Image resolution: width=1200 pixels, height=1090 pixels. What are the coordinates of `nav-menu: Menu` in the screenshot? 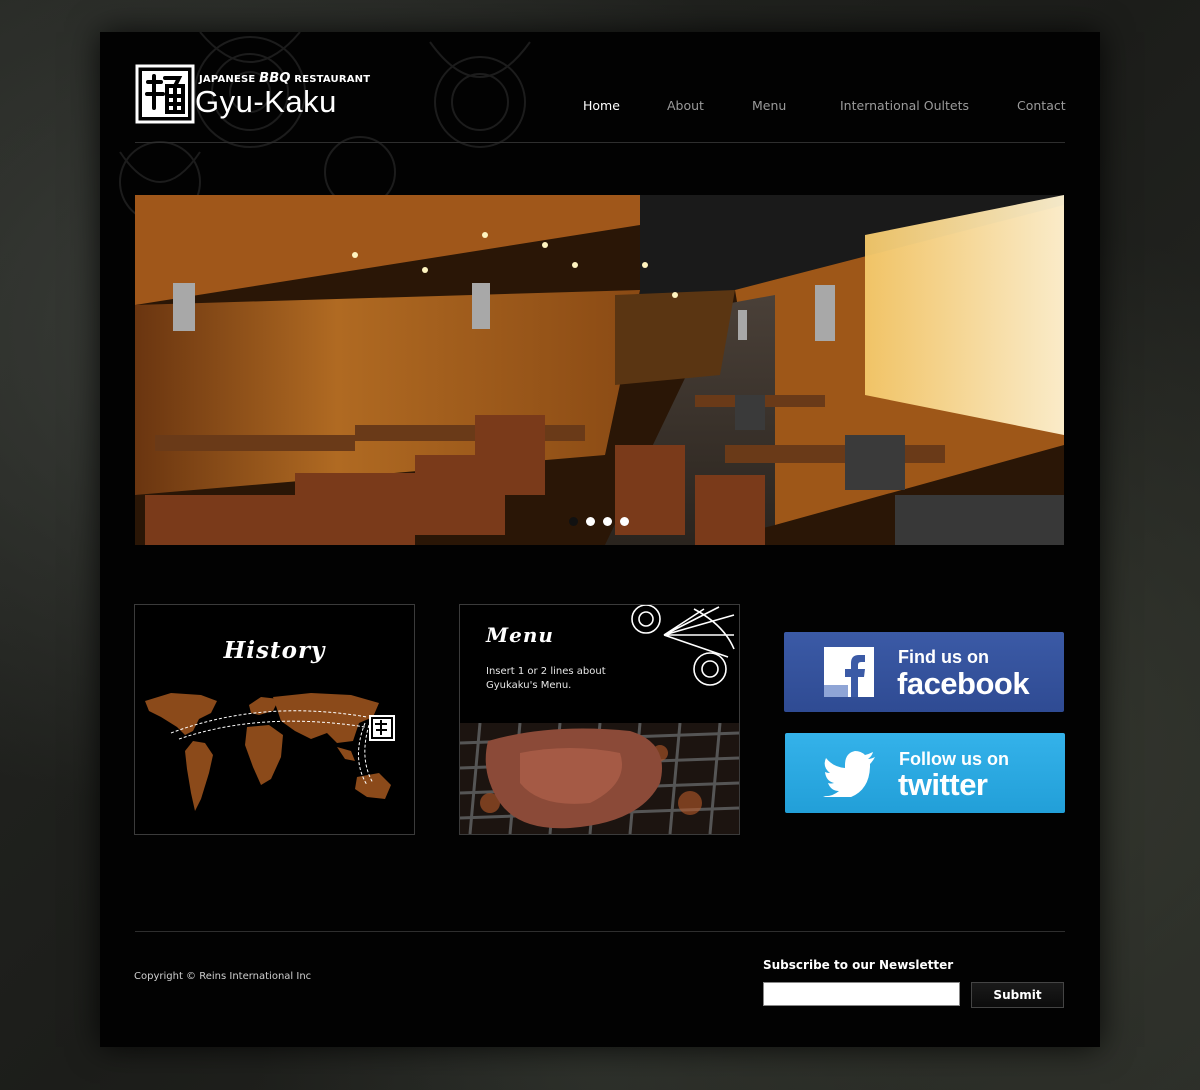 It's located at (769, 105).